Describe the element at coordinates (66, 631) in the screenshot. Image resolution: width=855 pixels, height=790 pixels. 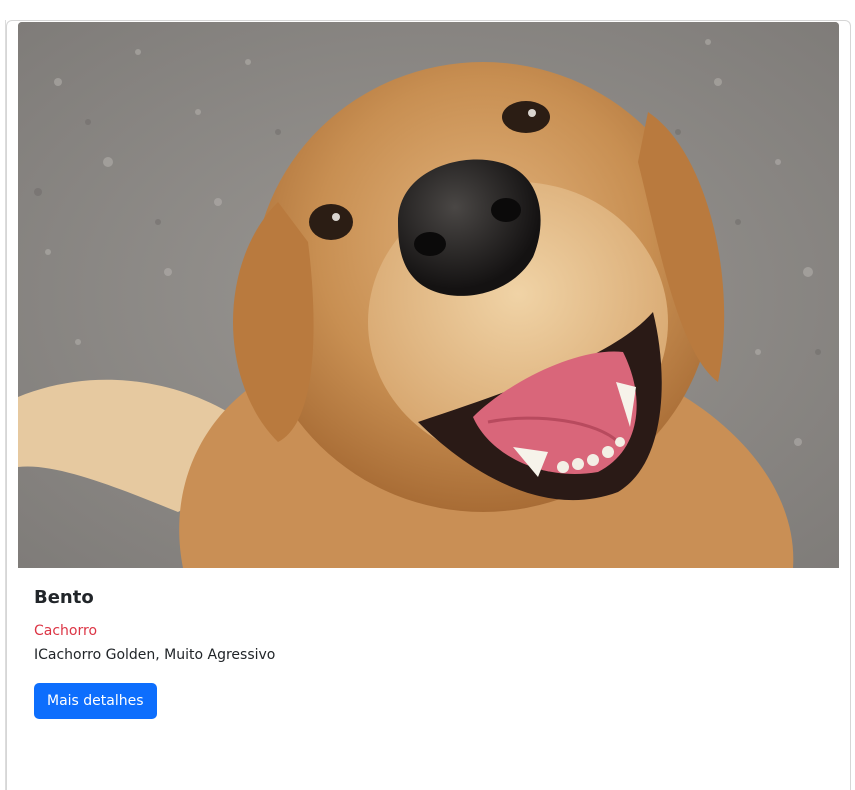
I see `pet-species: Cachorro` at that location.